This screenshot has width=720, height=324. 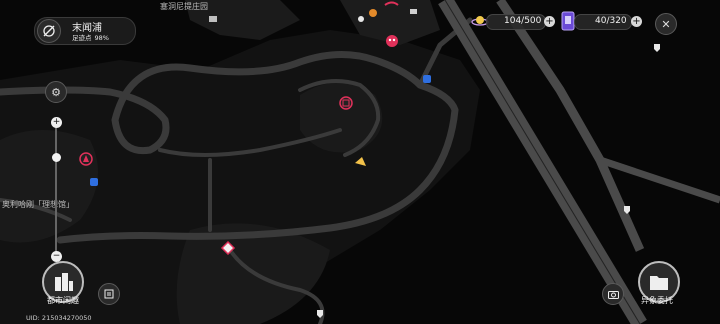 I want to click on settings-gear-button: ⚙, so click(x=56, y=92).